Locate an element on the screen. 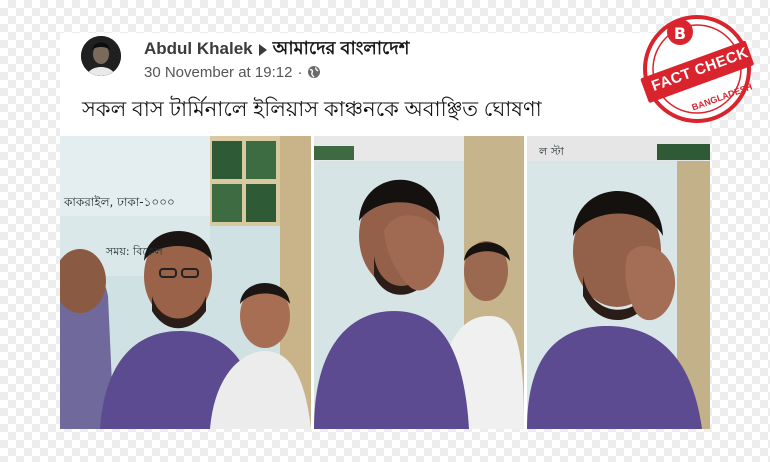 This screenshot has height=462, width=770. avatar is located at coordinates (101, 56).